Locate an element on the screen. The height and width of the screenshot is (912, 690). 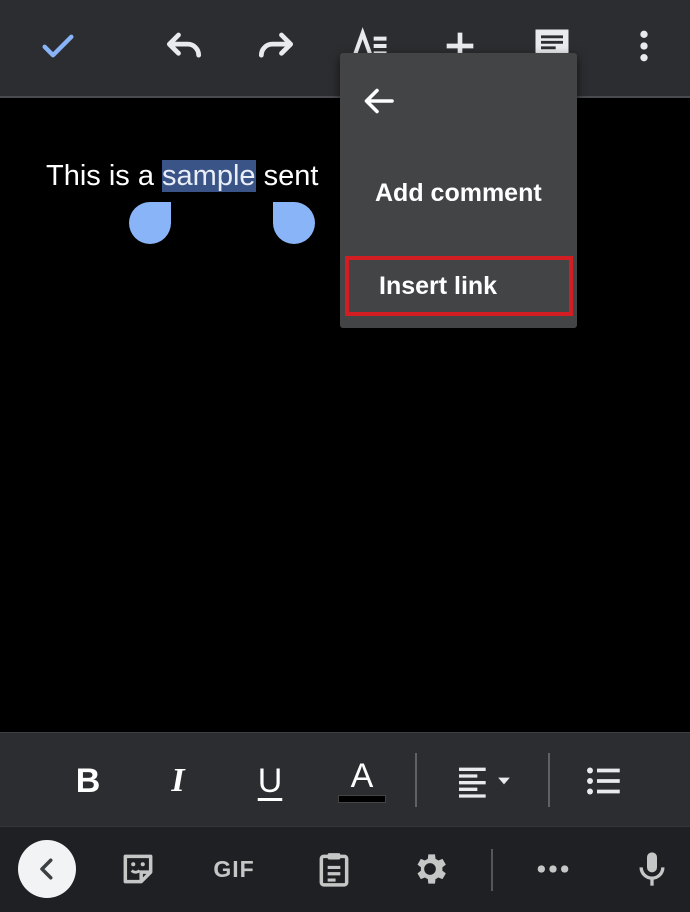
align-left-icon is located at coordinates (472, 782).